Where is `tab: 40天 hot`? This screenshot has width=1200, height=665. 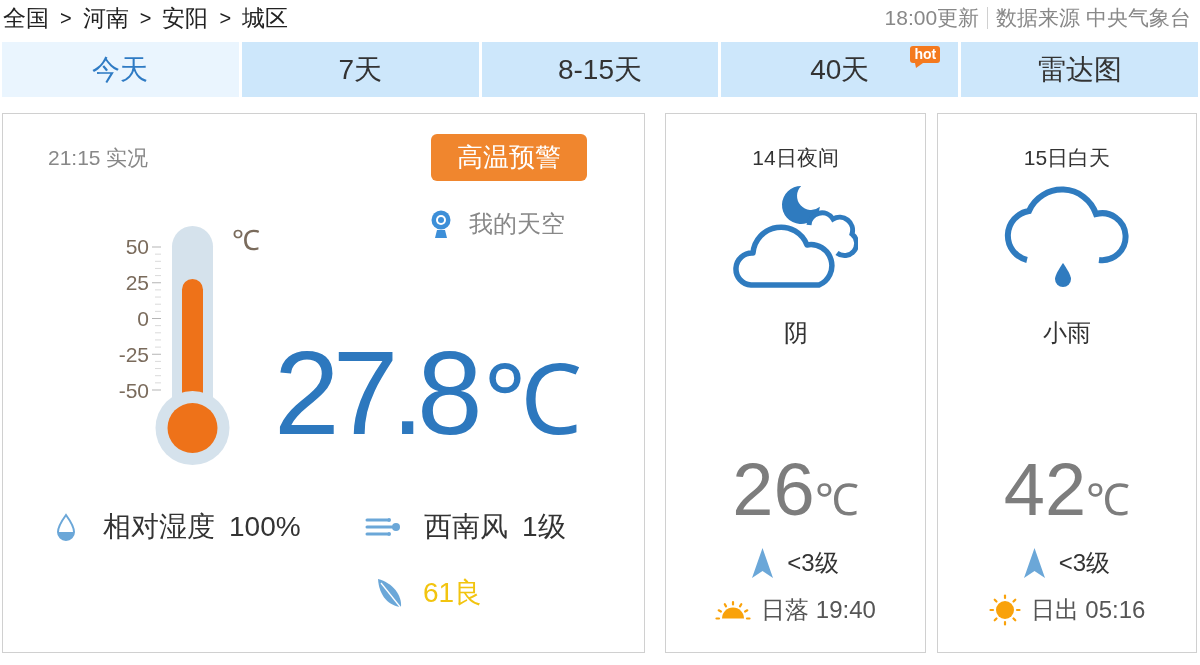 tab: 40天 hot is located at coordinates (840, 69).